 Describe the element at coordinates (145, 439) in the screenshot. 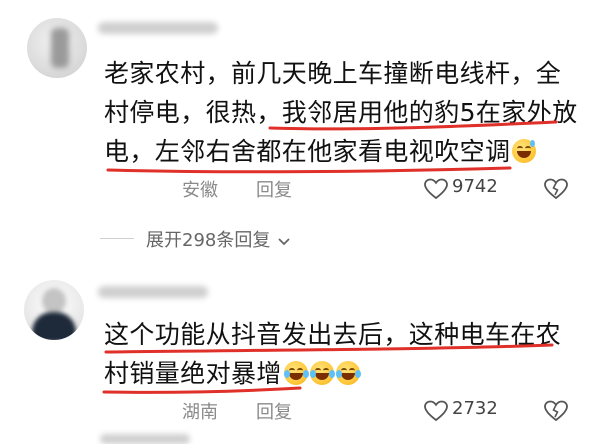

I see `next-item-cutoff` at that location.